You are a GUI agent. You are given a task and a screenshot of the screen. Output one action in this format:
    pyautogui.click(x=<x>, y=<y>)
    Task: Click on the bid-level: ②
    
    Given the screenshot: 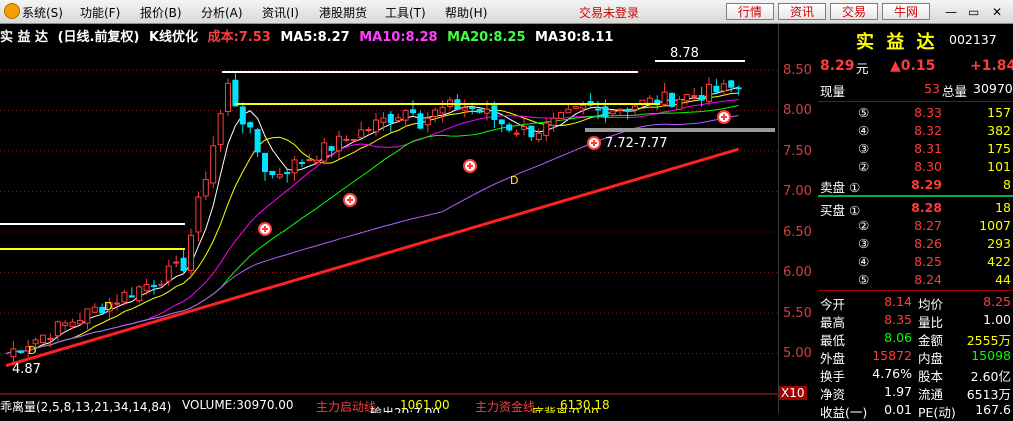 What is the action you would take?
    pyautogui.click(x=864, y=225)
    